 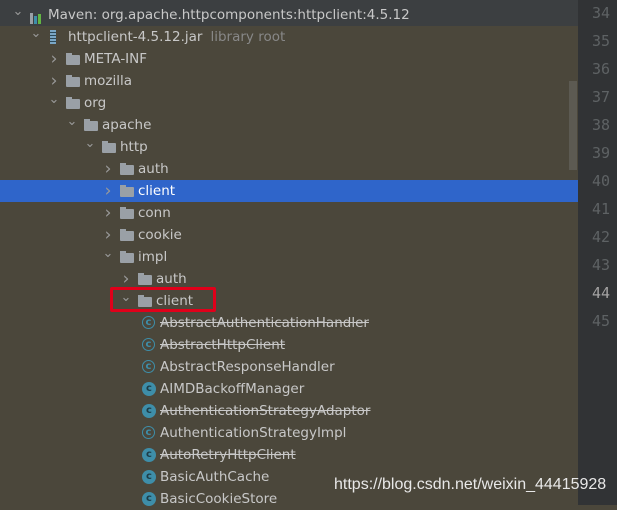 What do you see at coordinates (228, 455) in the screenshot?
I see `tree-node-label: AutoRetryHttpClient` at bounding box center [228, 455].